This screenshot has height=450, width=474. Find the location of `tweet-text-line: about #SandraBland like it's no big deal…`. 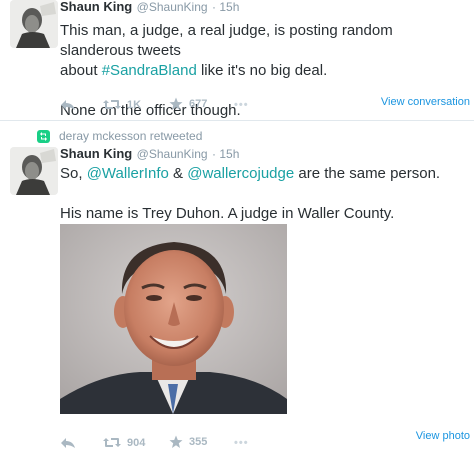

tweet-text-line: about #SandraBland like it's no big deal… is located at coordinates (265, 71).